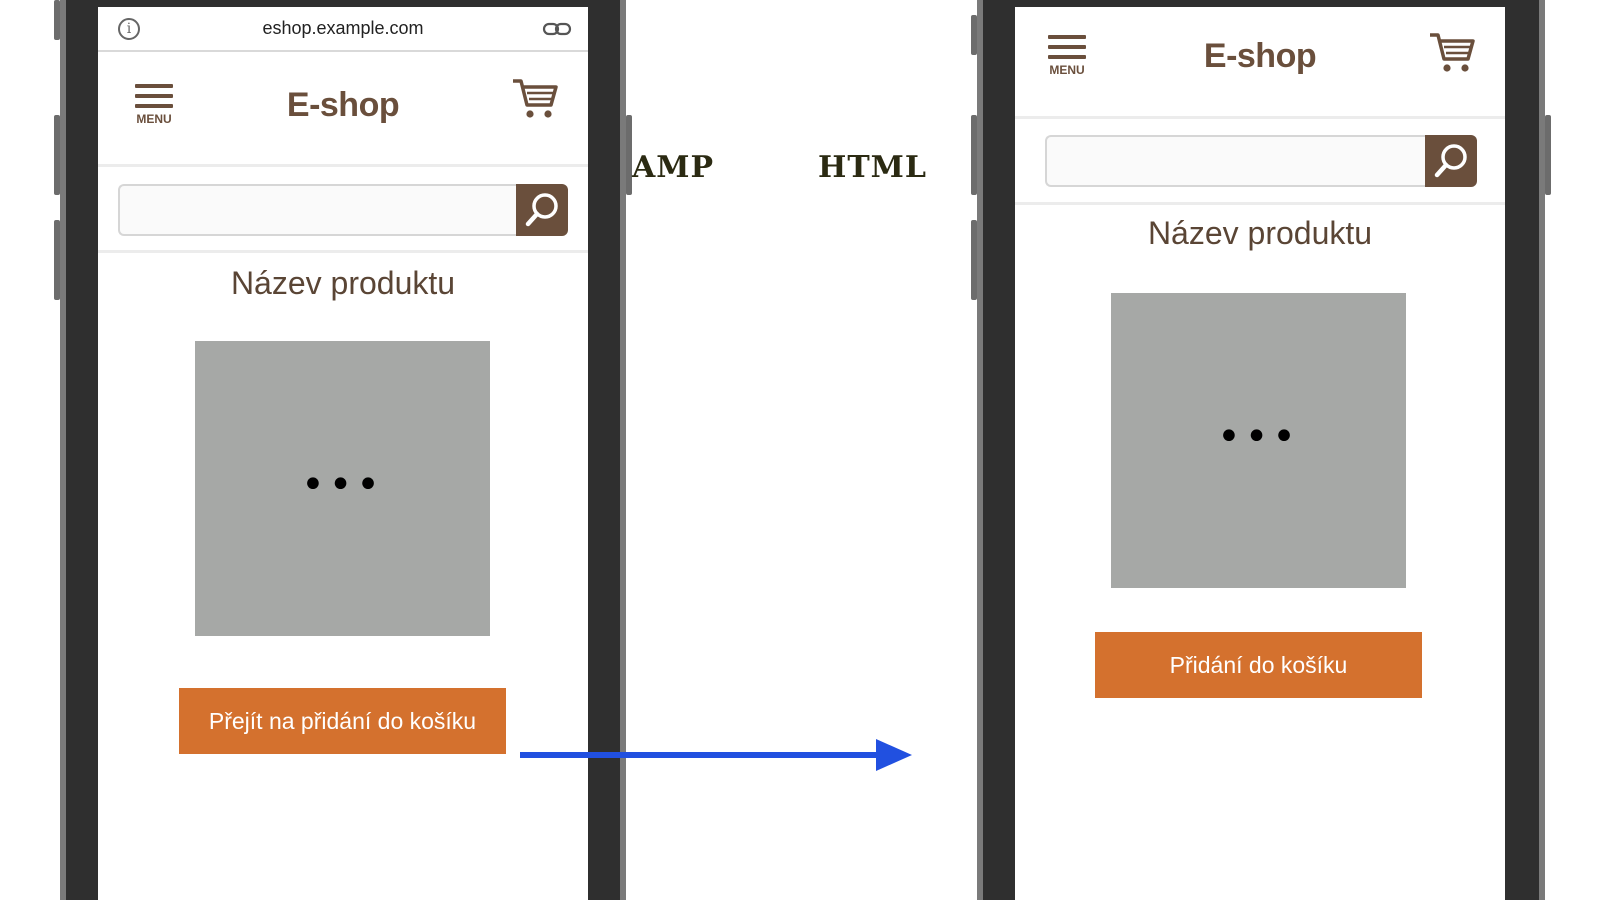 The width and height of the screenshot is (1600, 900). What do you see at coordinates (1258, 665) in the screenshot?
I see `add-to-cart-button: Přidání do košíku` at bounding box center [1258, 665].